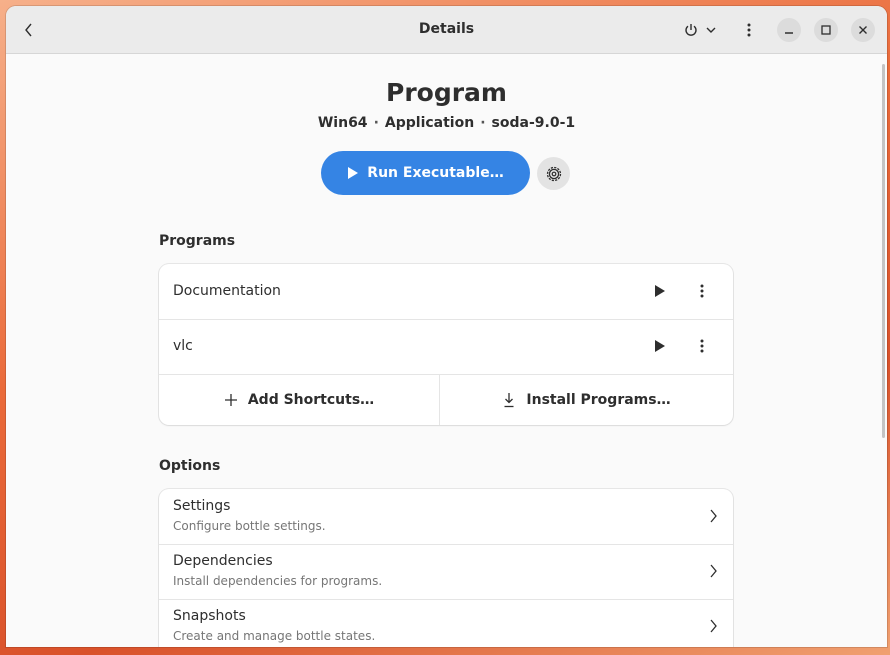  Describe the element at coordinates (278, 581) in the screenshot. I see `option-description: Install dependencies for programs.` at that location.